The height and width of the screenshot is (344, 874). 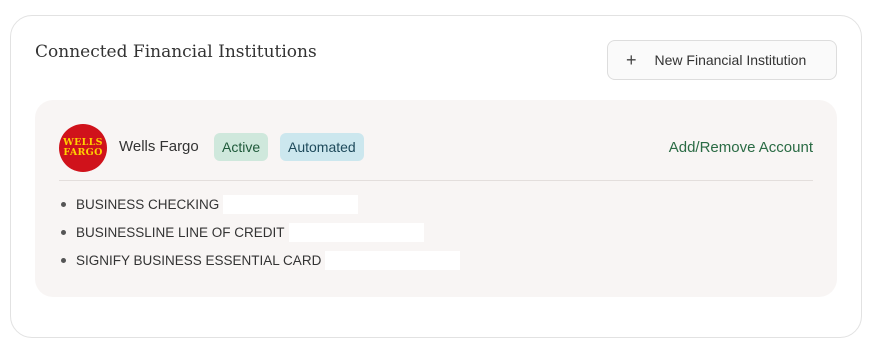 What do you see at coordinates (322, 147) in the screenshot?
I see `status-badge-automated: Automated` at bounding box center [322, 147].